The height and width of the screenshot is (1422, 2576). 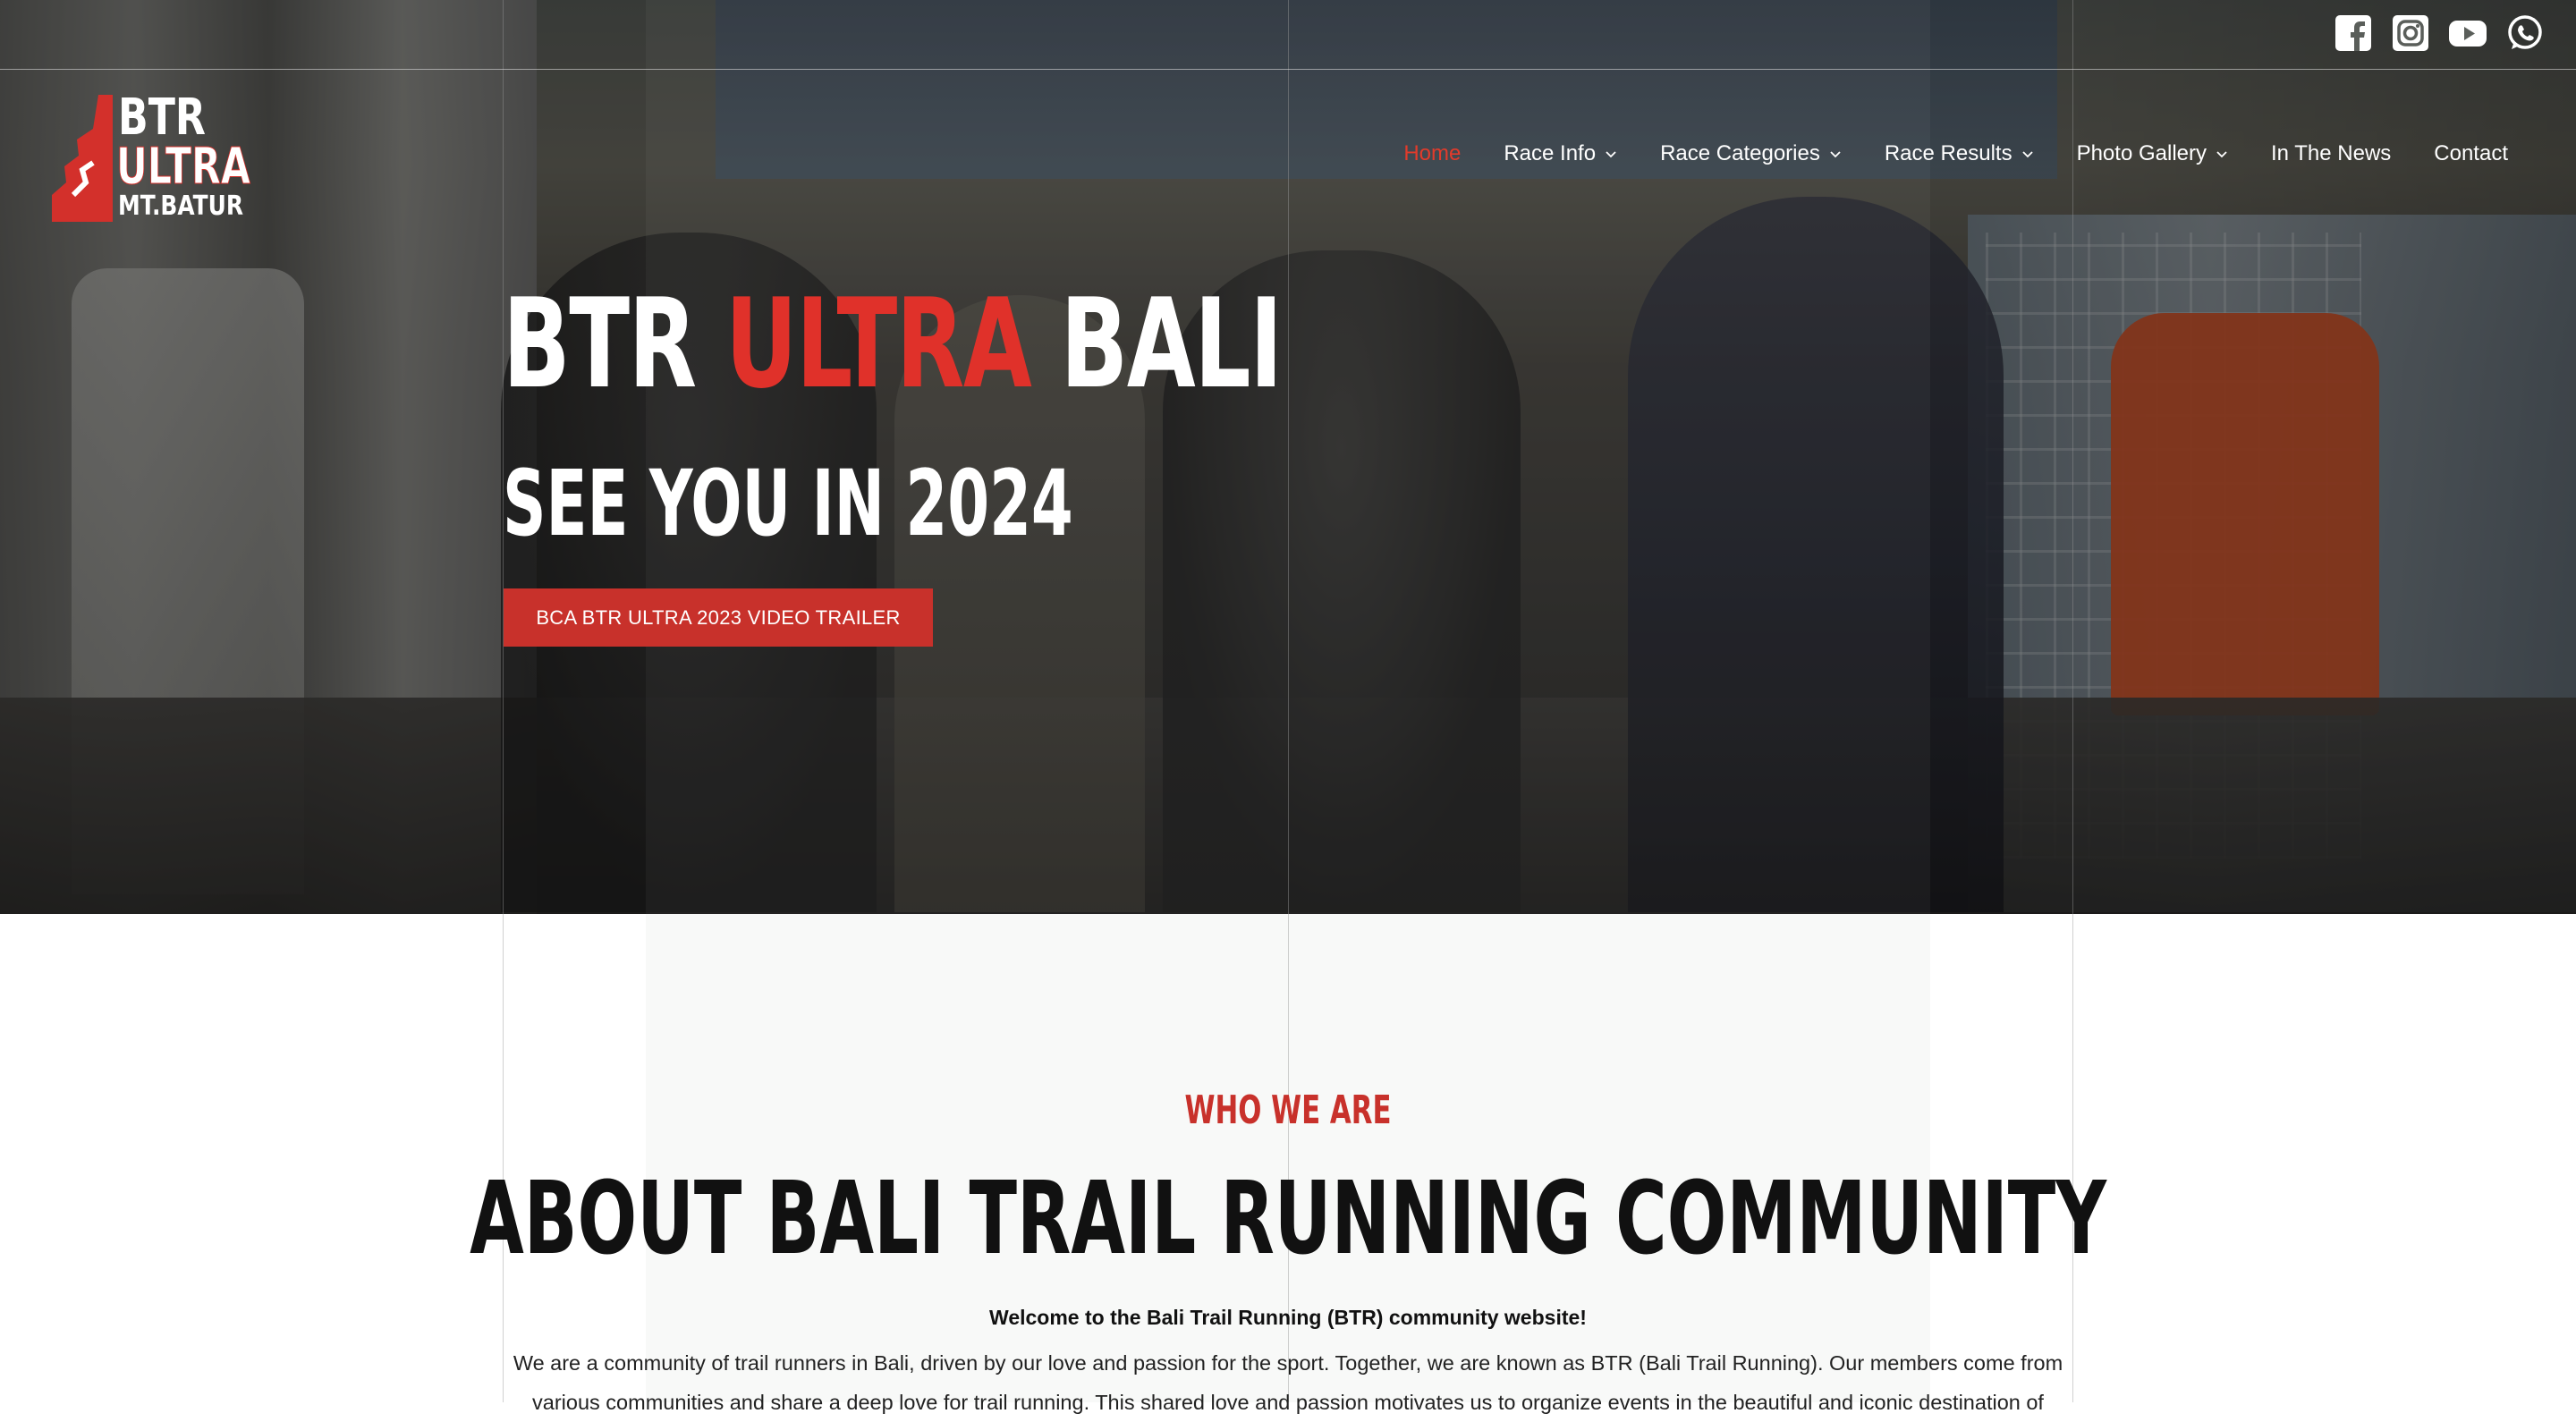 What do you see at coordinates (2141, 153) in the screenshot?
I see `nav-item-label: Photo Gallery` at bounding box center [2141, 153].